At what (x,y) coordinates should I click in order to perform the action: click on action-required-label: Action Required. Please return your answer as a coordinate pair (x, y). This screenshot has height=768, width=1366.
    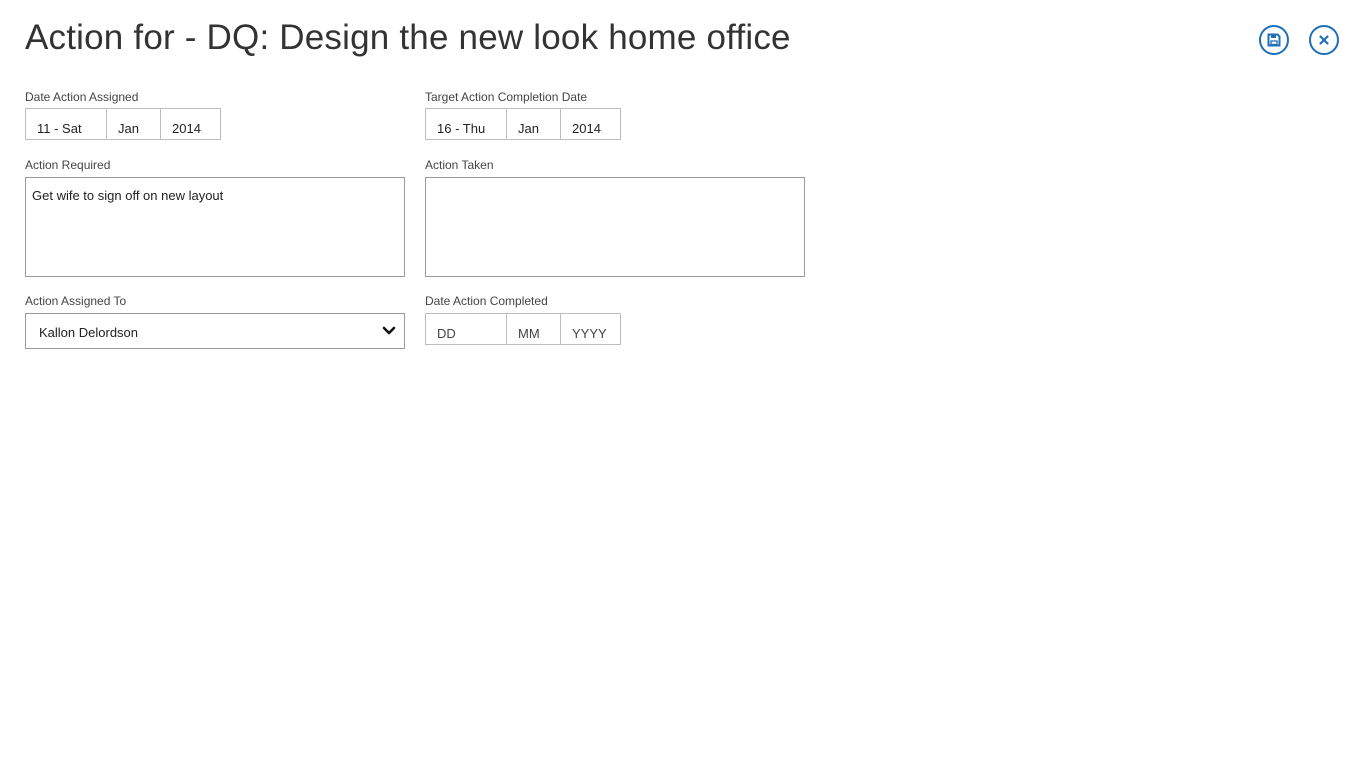
    Looking at the image, I should click on (68, 165).